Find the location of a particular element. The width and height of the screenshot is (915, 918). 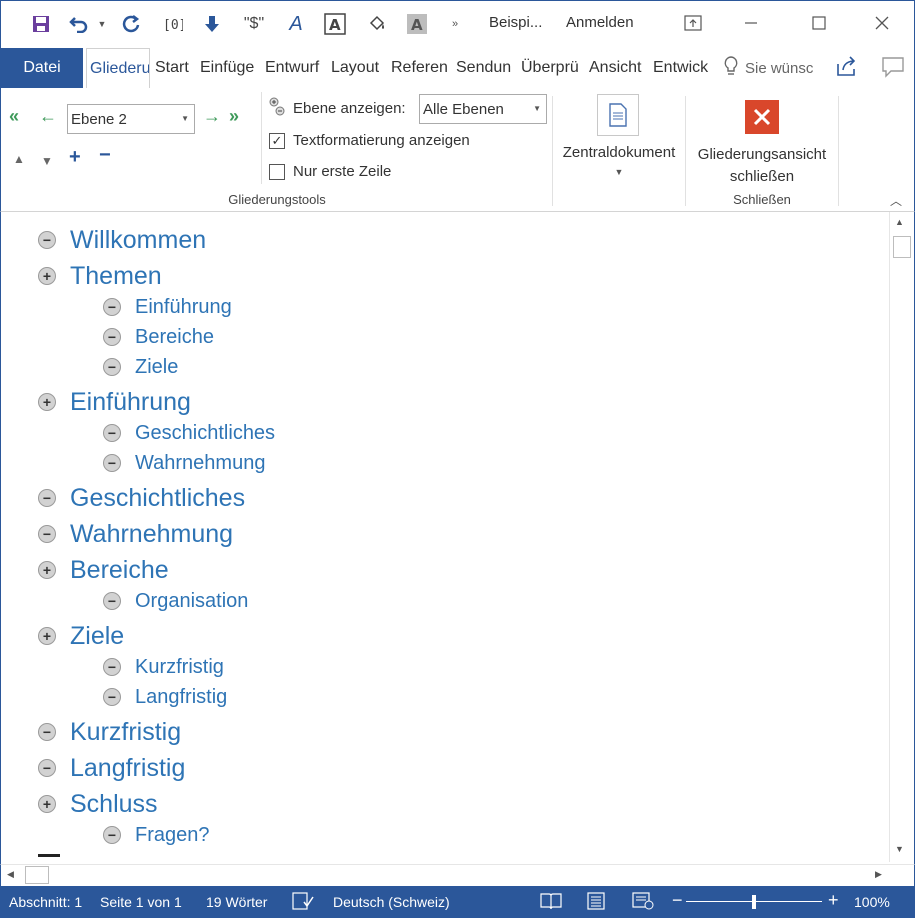

page-indicator: Seite 1 von 1 is located at coordinates (141, 902).